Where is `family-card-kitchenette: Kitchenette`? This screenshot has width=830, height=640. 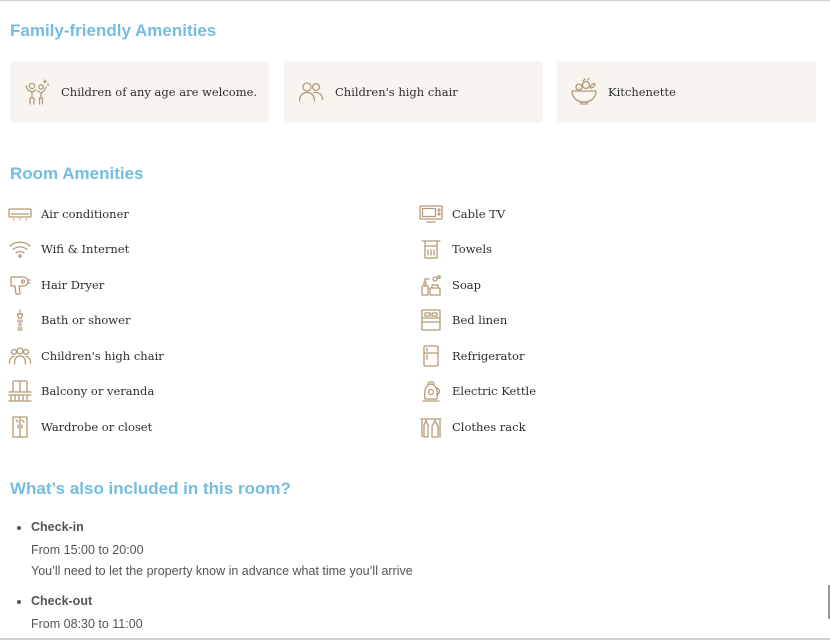 family-card-kitchenette: Kitchenette is located at coordinates (686, 92).